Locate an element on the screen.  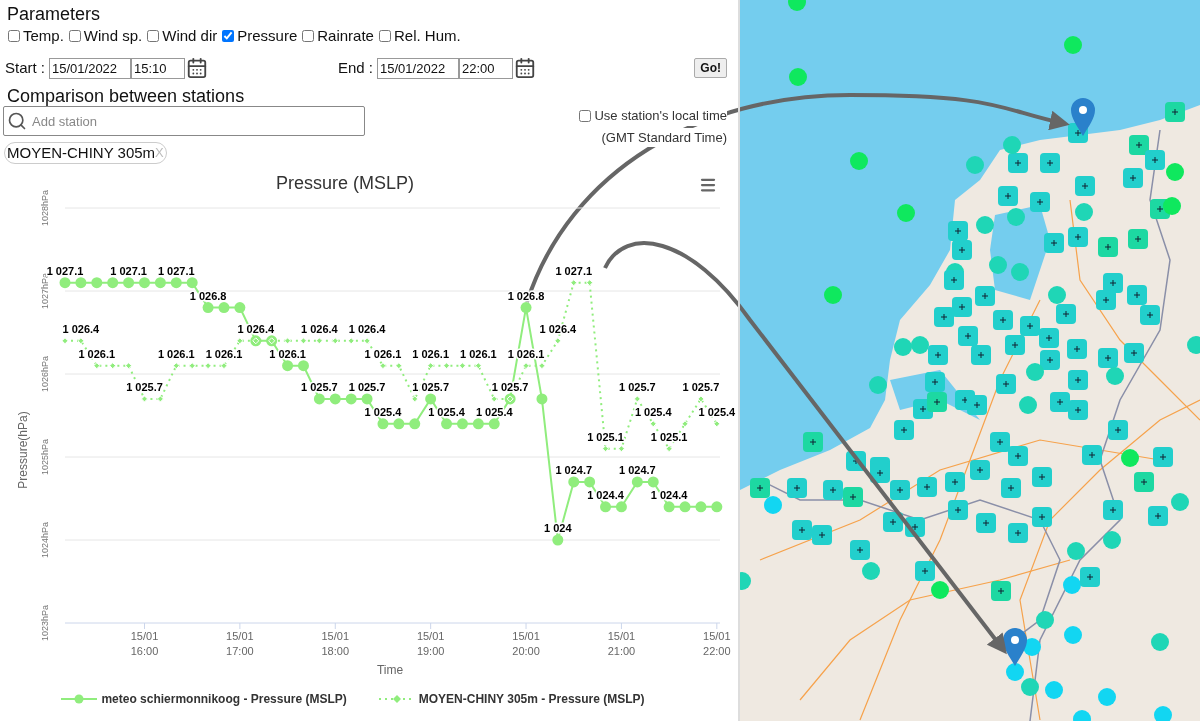
menu-icon is located at coordinates (708, 185).